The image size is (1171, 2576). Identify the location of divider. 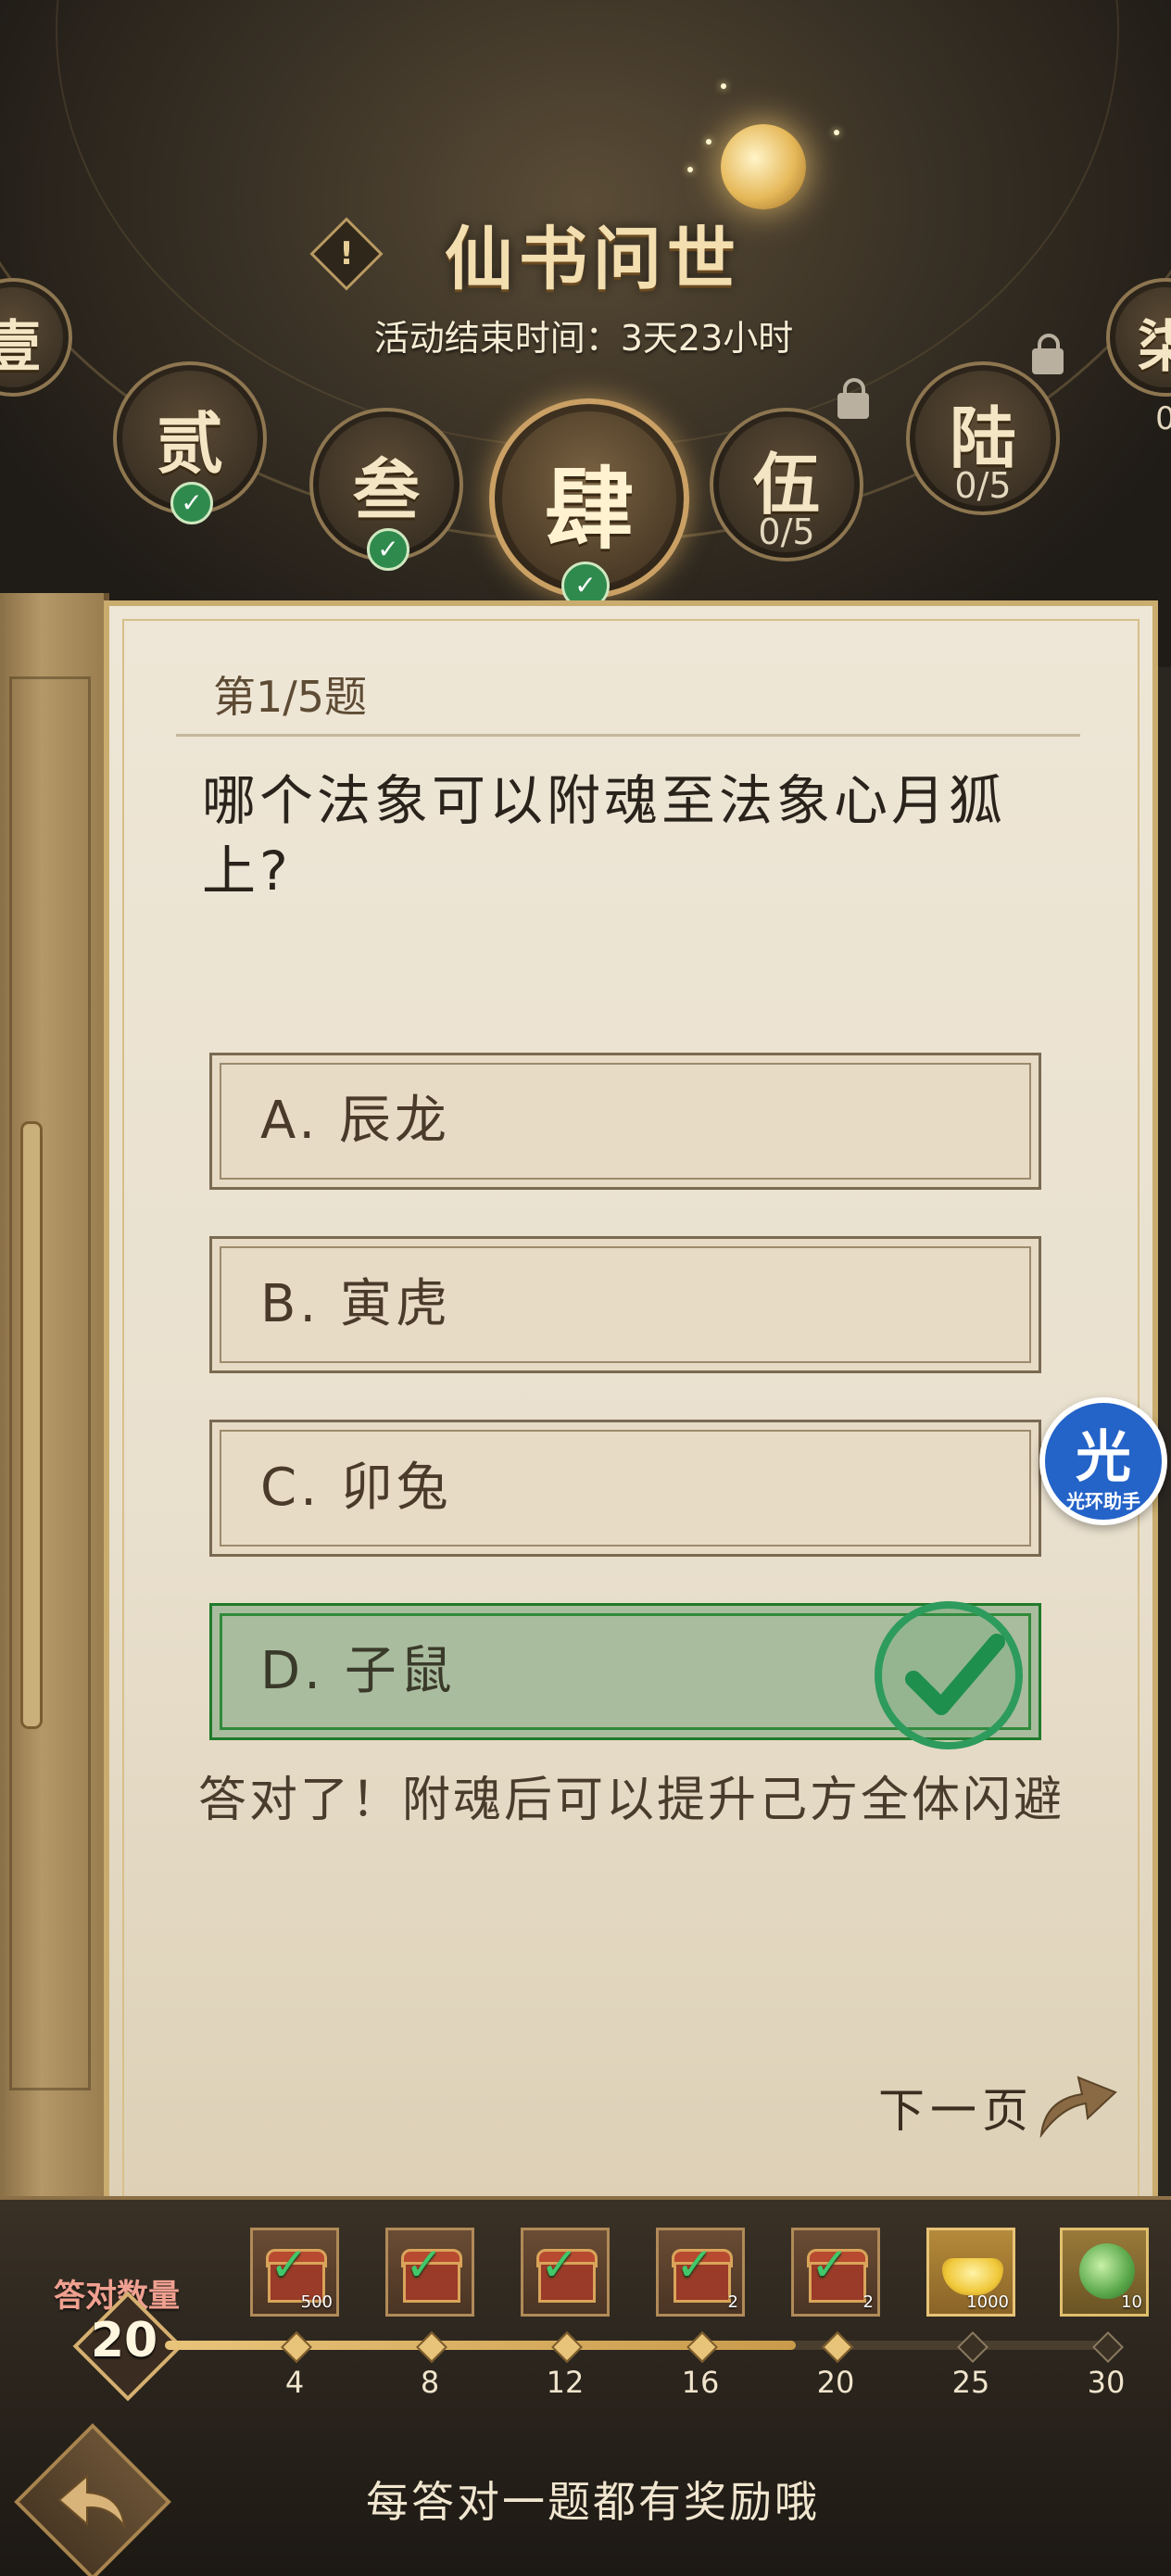
(628, 735).